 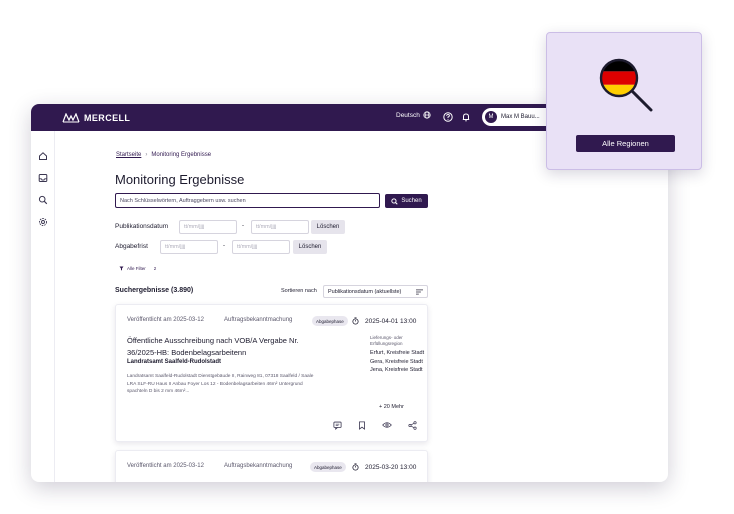 I want to click on breadcrumb-current: Monitoring Ergebnisse, so click(x=181, y=155).